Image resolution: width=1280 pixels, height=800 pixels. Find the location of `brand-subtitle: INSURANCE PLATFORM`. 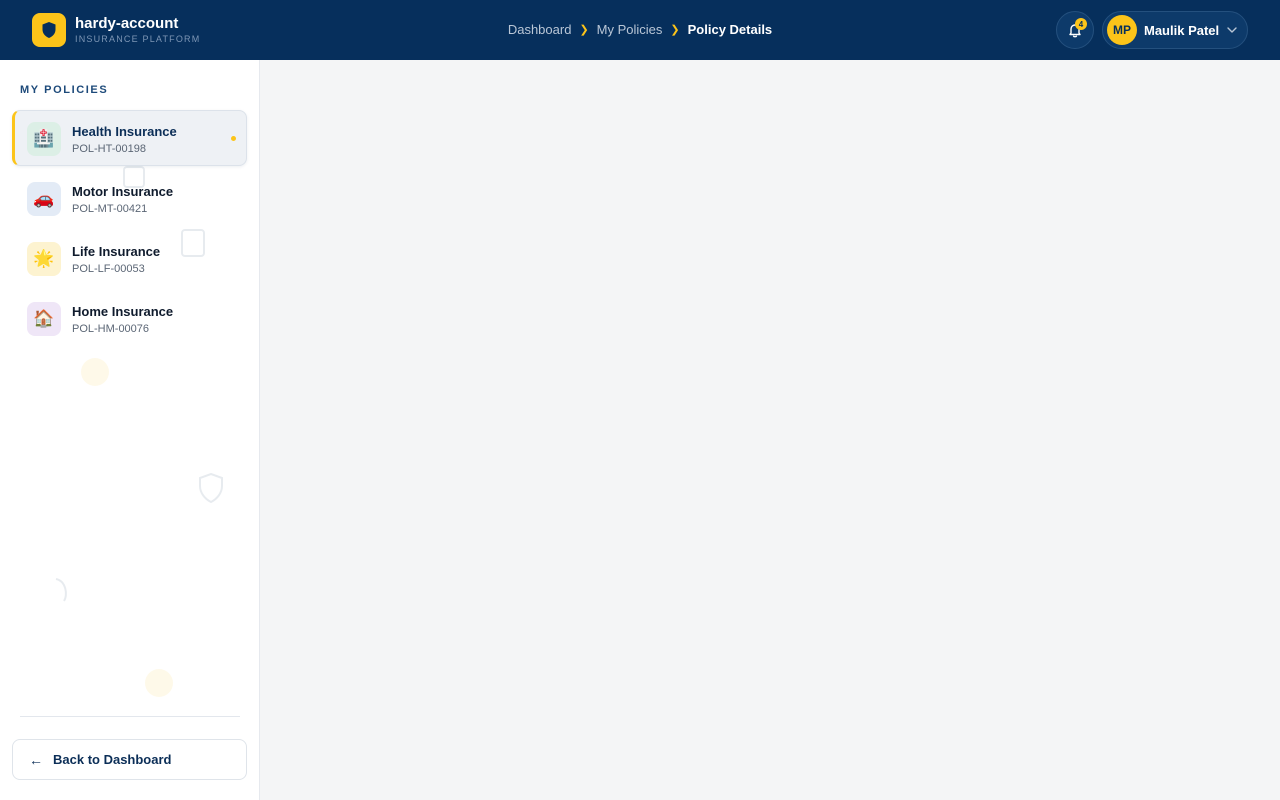

brand-subtitle: INSURANCE PLATFORM is located at coordinates (138, 39).